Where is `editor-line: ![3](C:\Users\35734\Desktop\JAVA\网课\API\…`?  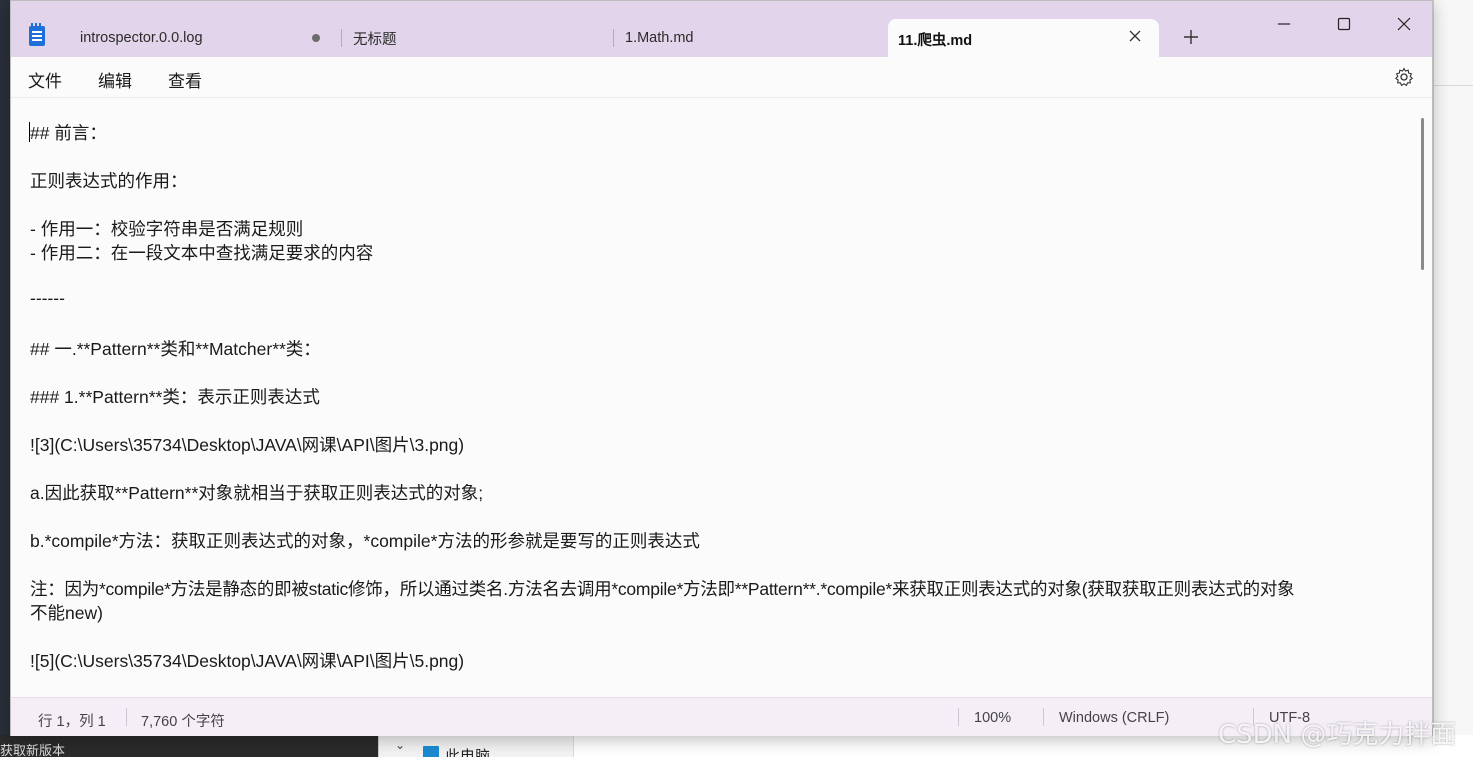 editor-line: ![3](C:\Users\35734\Desktop\JAVA\网课\API\… is located at coordinates (247, 445).